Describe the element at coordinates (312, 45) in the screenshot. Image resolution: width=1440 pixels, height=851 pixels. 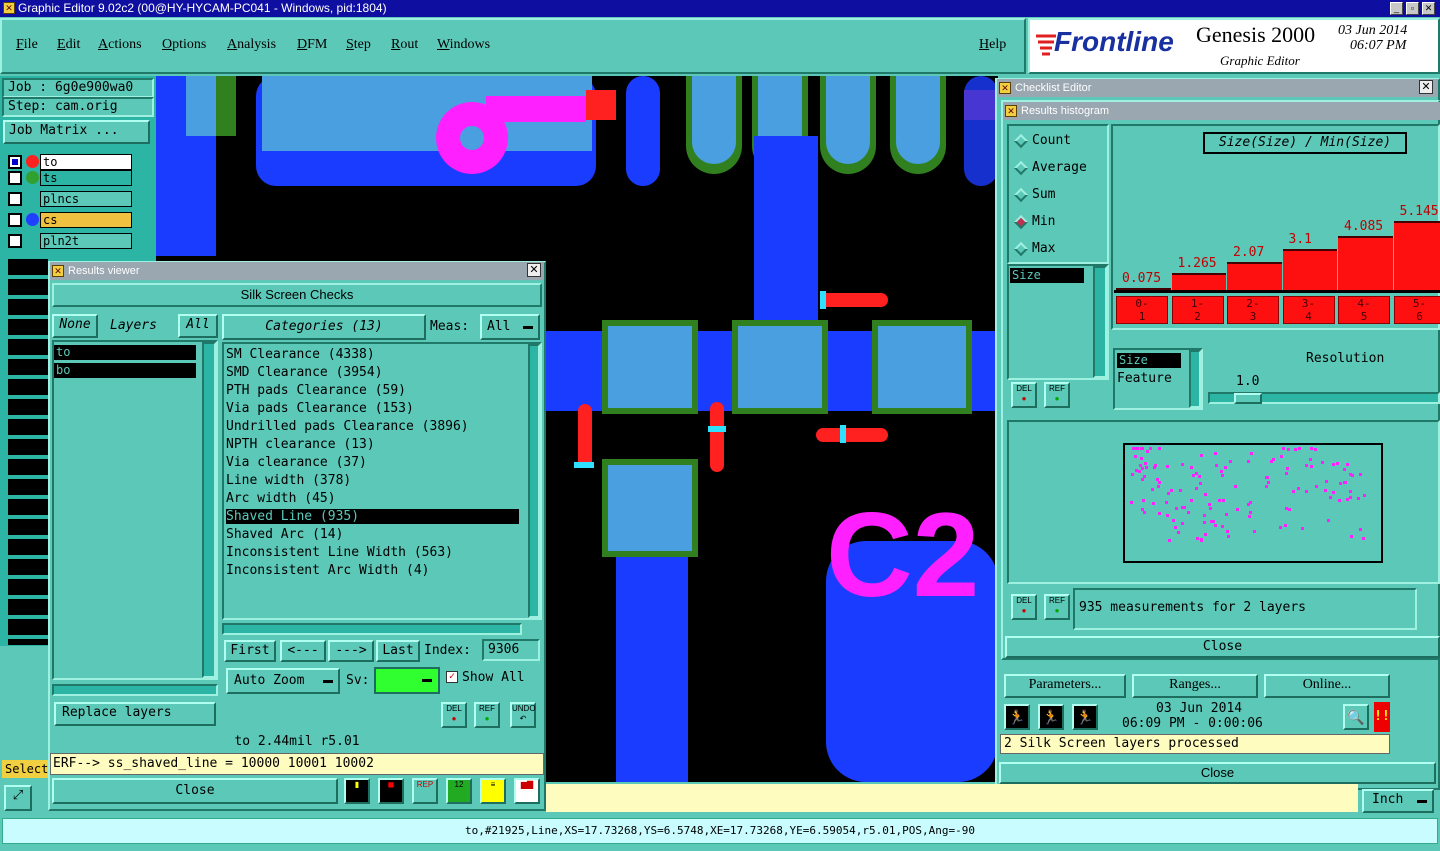
I see `menu-dfm: DFM` at that location.